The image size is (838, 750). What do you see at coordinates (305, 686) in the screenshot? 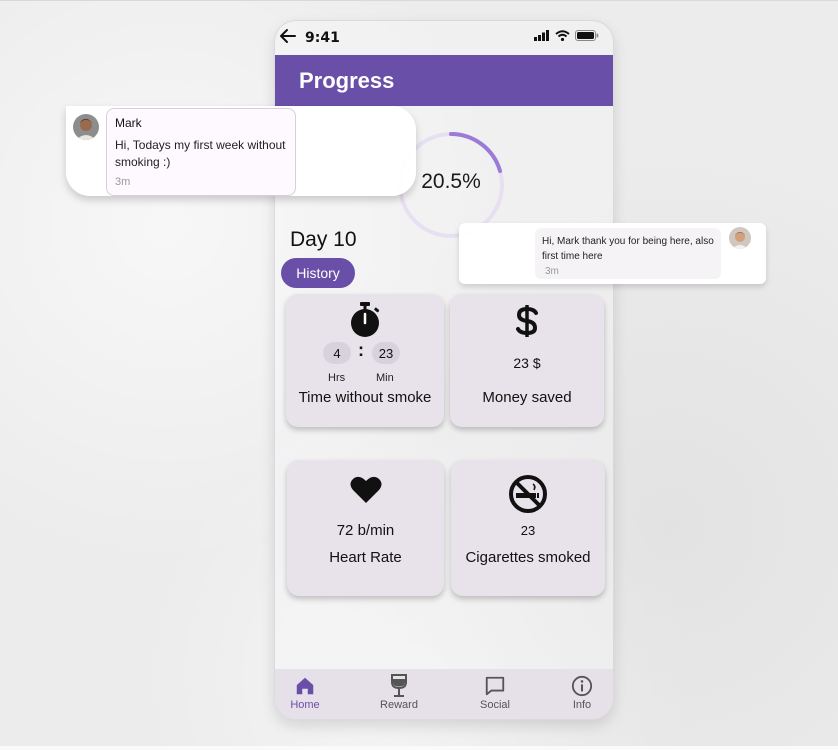
I see `home-icon` at bounding box center [305, 686].